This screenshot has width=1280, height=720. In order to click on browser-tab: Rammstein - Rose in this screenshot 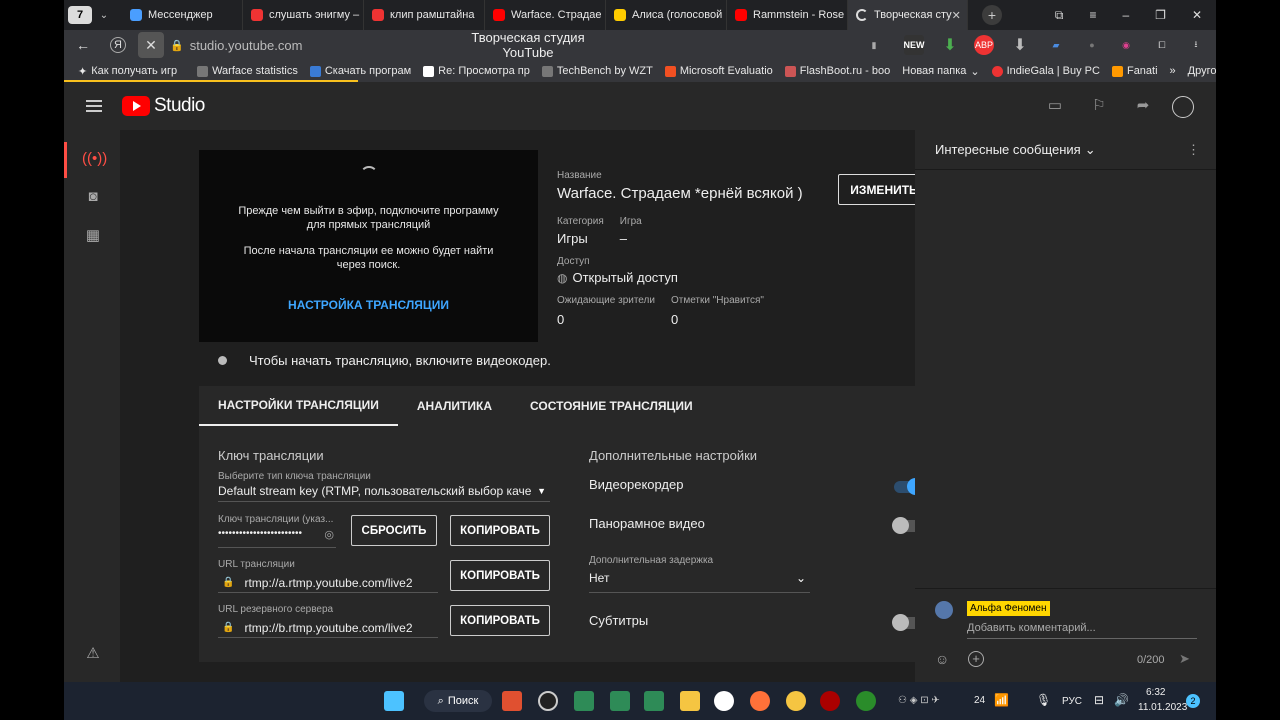, I will do `click(787, 15)`.